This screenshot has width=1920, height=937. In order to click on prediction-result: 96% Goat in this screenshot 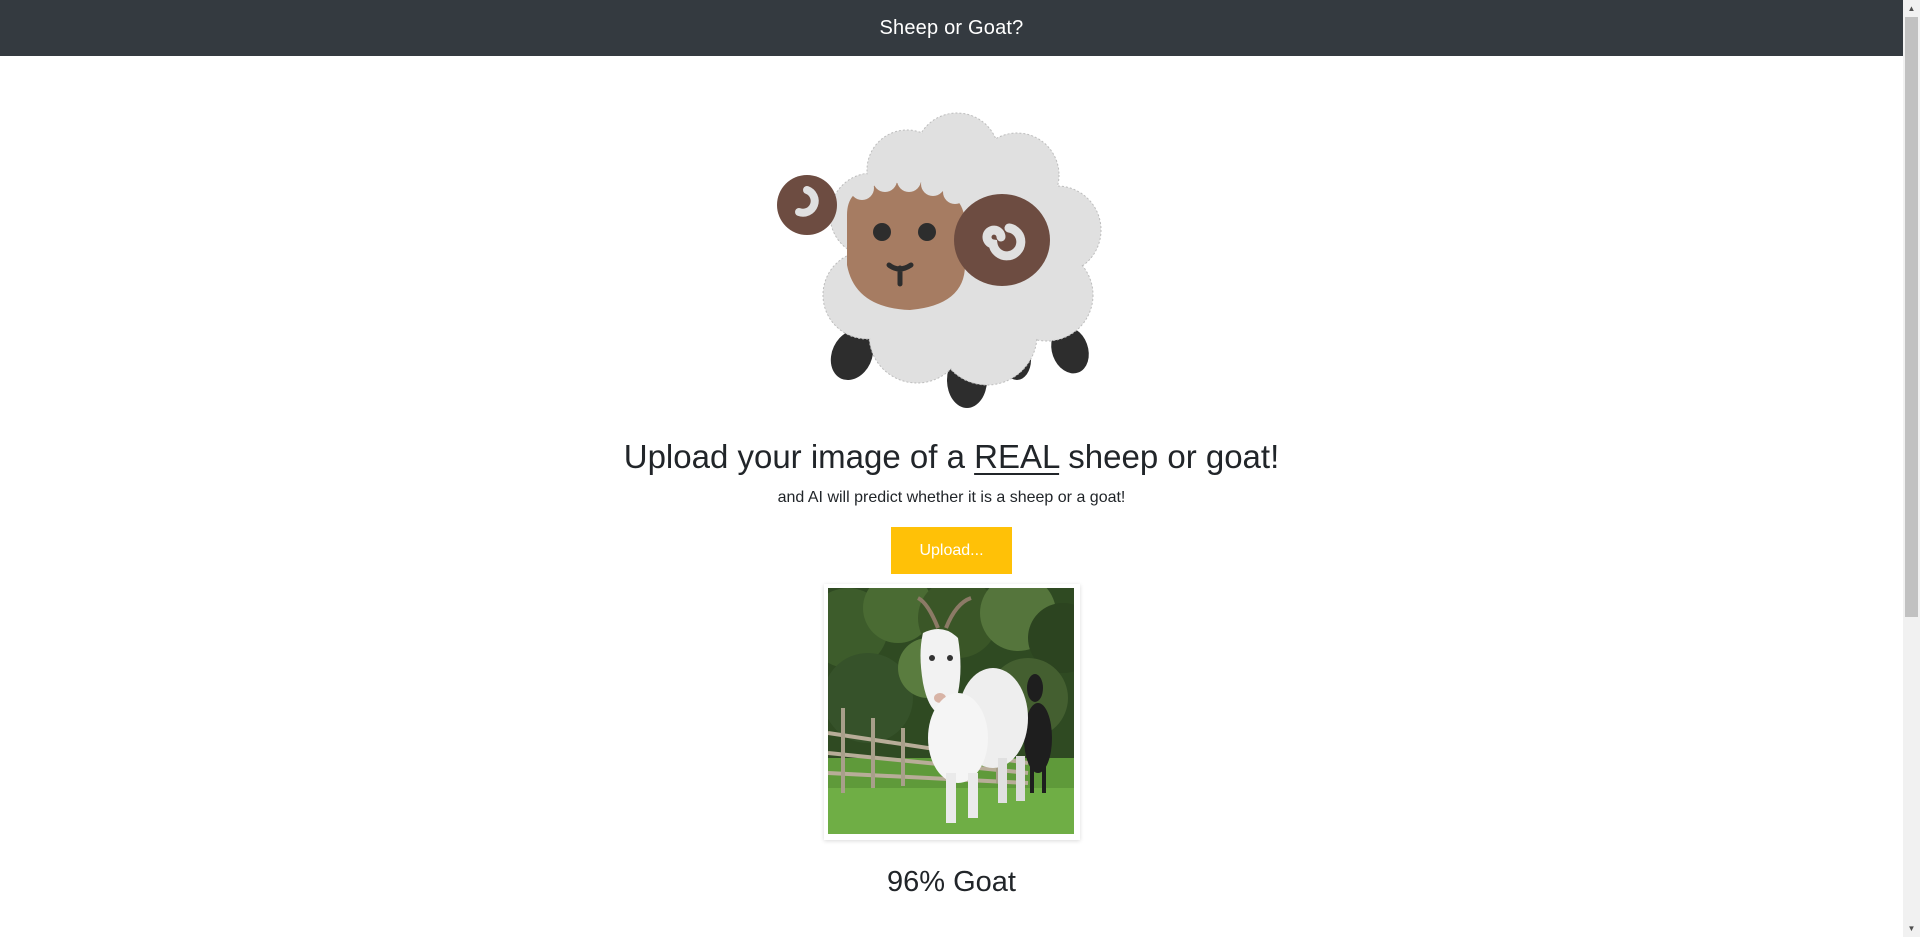, I will do `click(951, 882)`.